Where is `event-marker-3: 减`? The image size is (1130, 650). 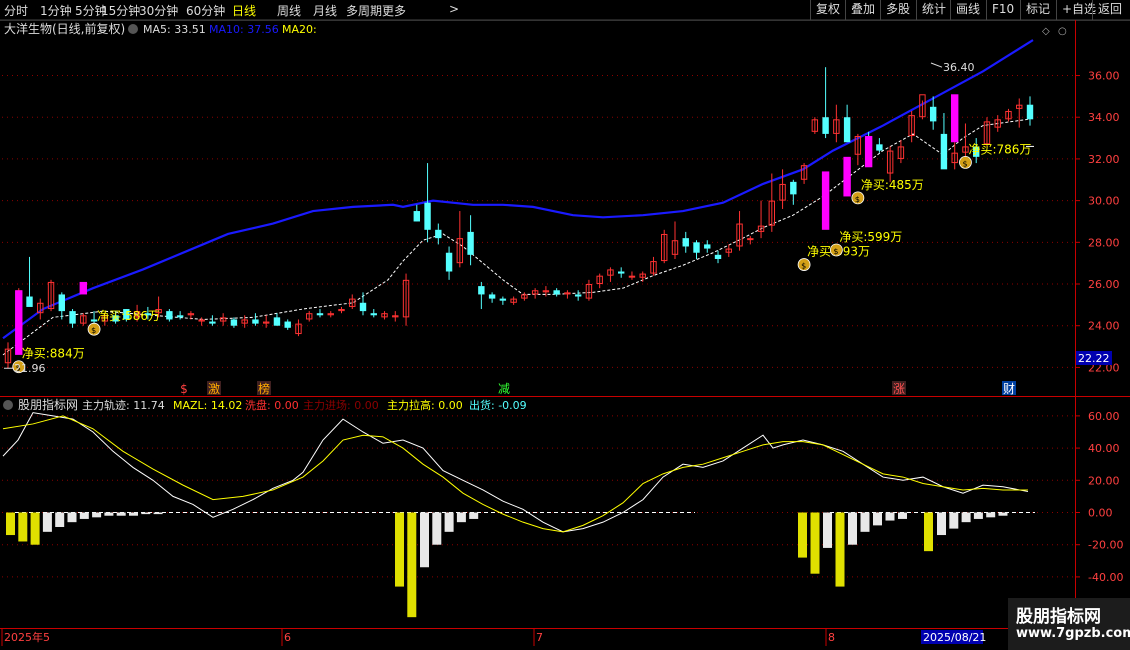
event-marker-3: 减 is located at coordinates (504, 389).